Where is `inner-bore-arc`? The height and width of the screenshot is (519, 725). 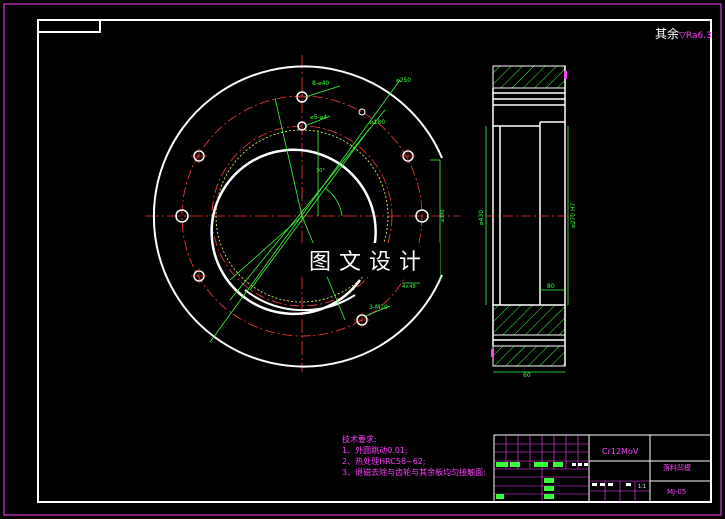
inner-bore-arc is located at coordinates (293, 232).